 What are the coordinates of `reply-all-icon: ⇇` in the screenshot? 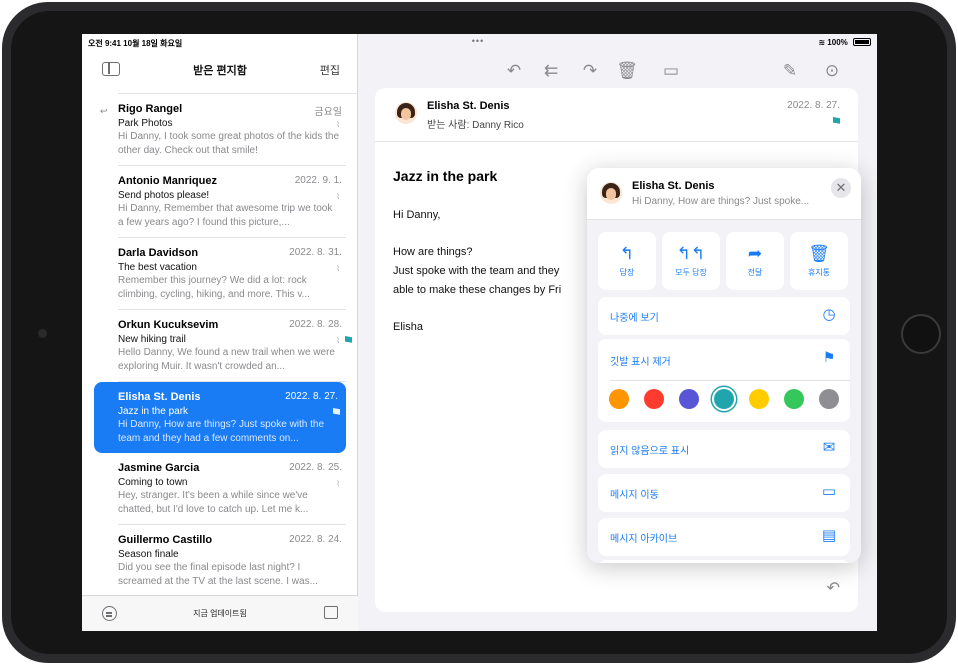 It's located at (551, 71).